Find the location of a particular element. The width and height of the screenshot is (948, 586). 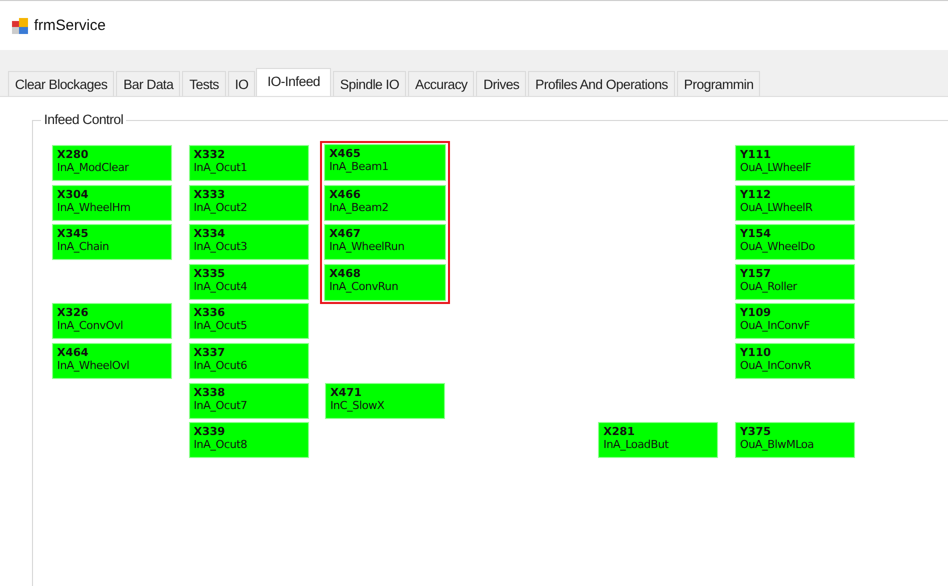

signal-address: X281 is located at coordinates (619, 431).